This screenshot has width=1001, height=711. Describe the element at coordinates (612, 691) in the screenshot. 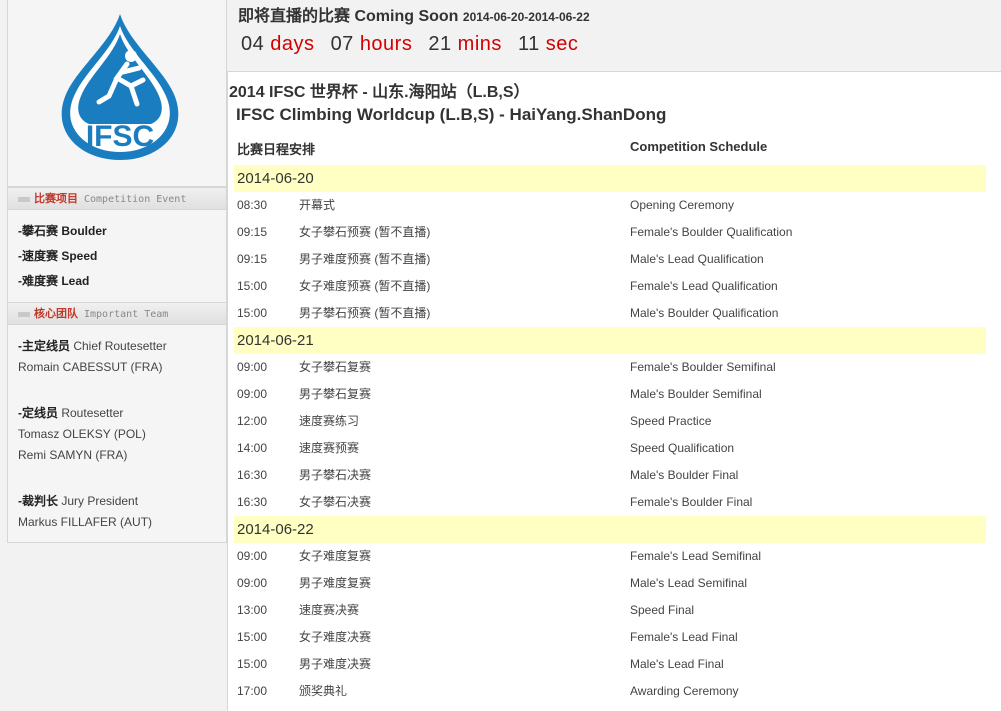

I see `schedule-row: 17:00 颁奖典礼 Awarding Ceremony` at that location.